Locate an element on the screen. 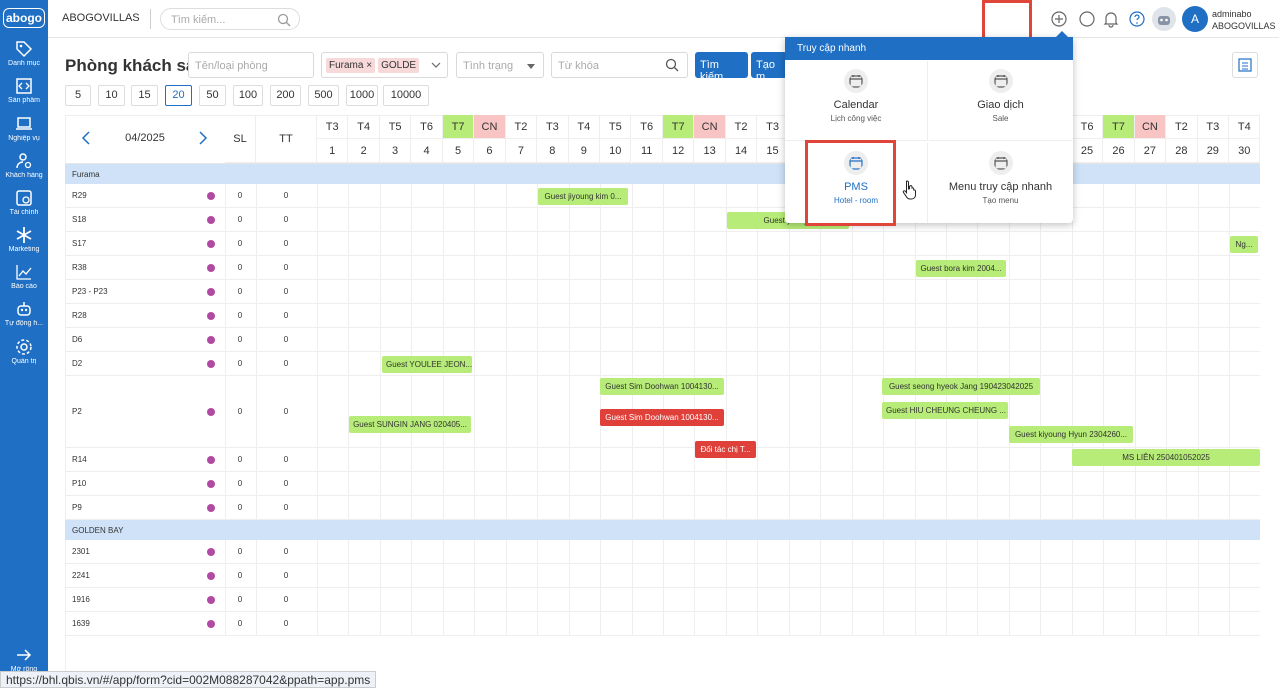  page-size-500: 500 is located at coordinates (323, 95).